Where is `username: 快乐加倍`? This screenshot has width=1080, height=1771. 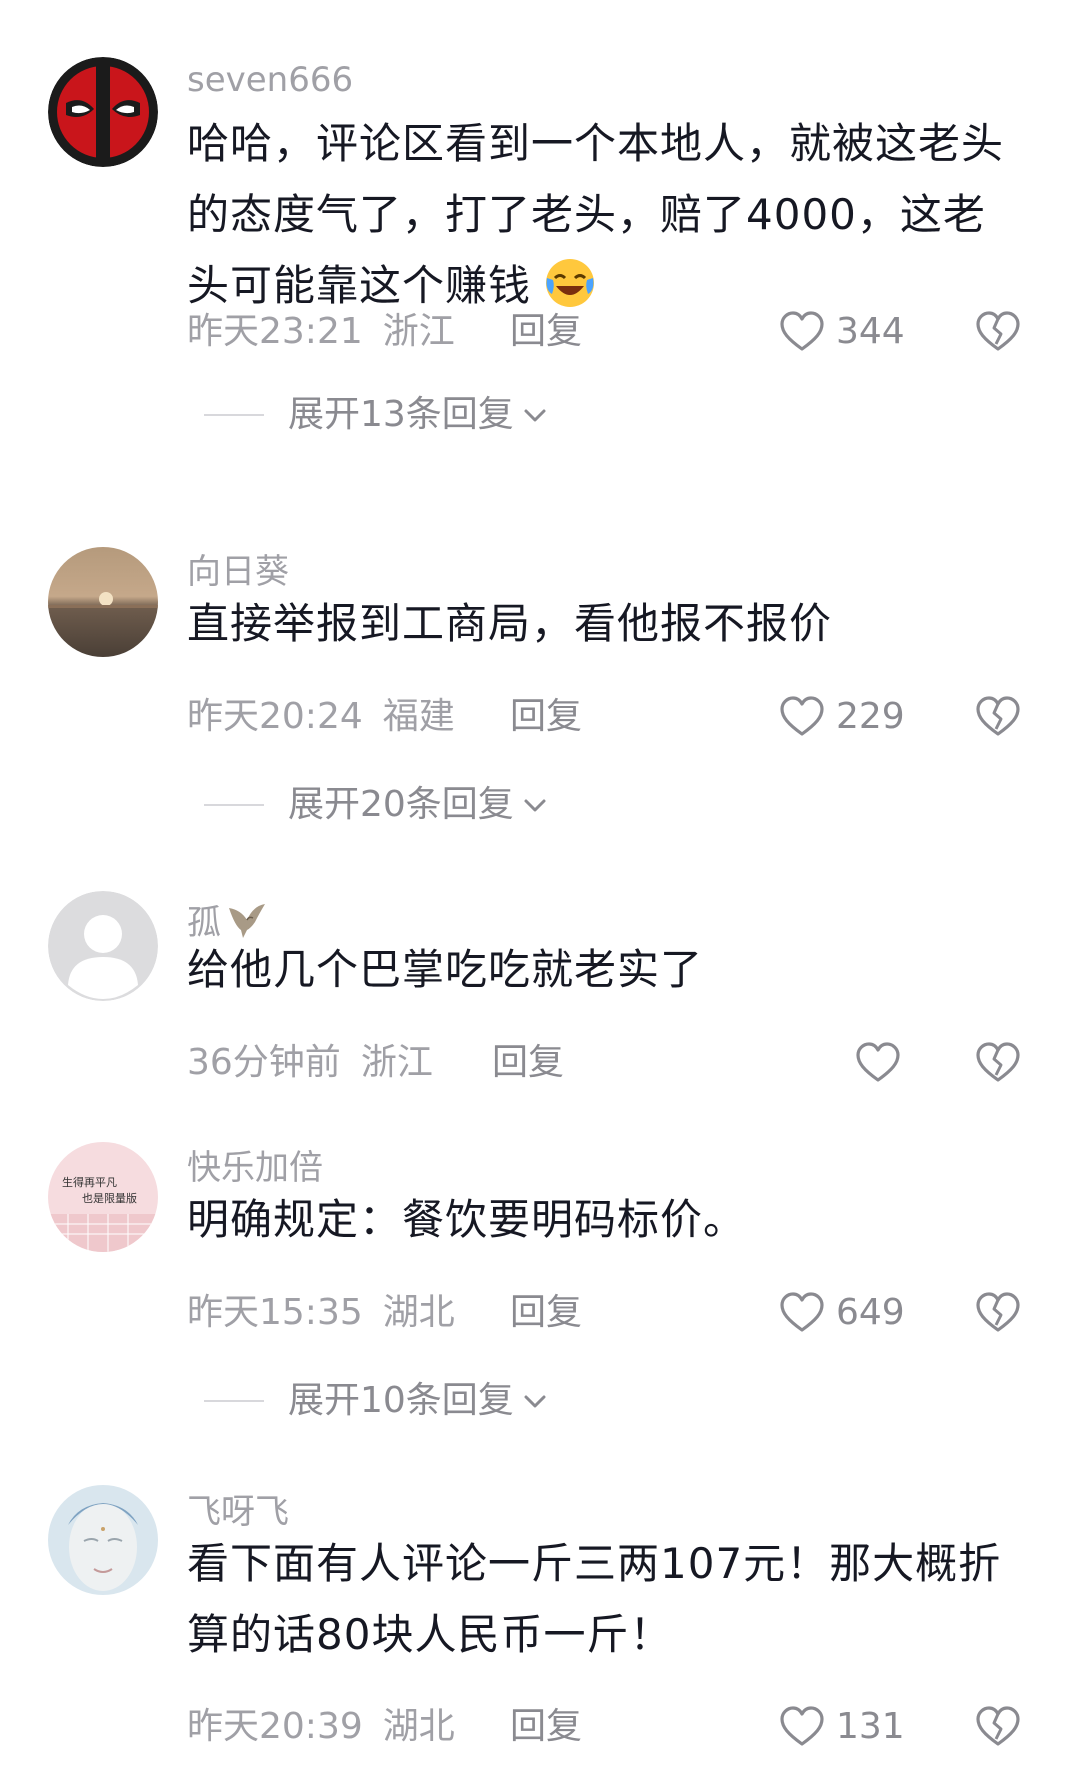 username: 快乐加倍 is located at coordinates (255, 1168).